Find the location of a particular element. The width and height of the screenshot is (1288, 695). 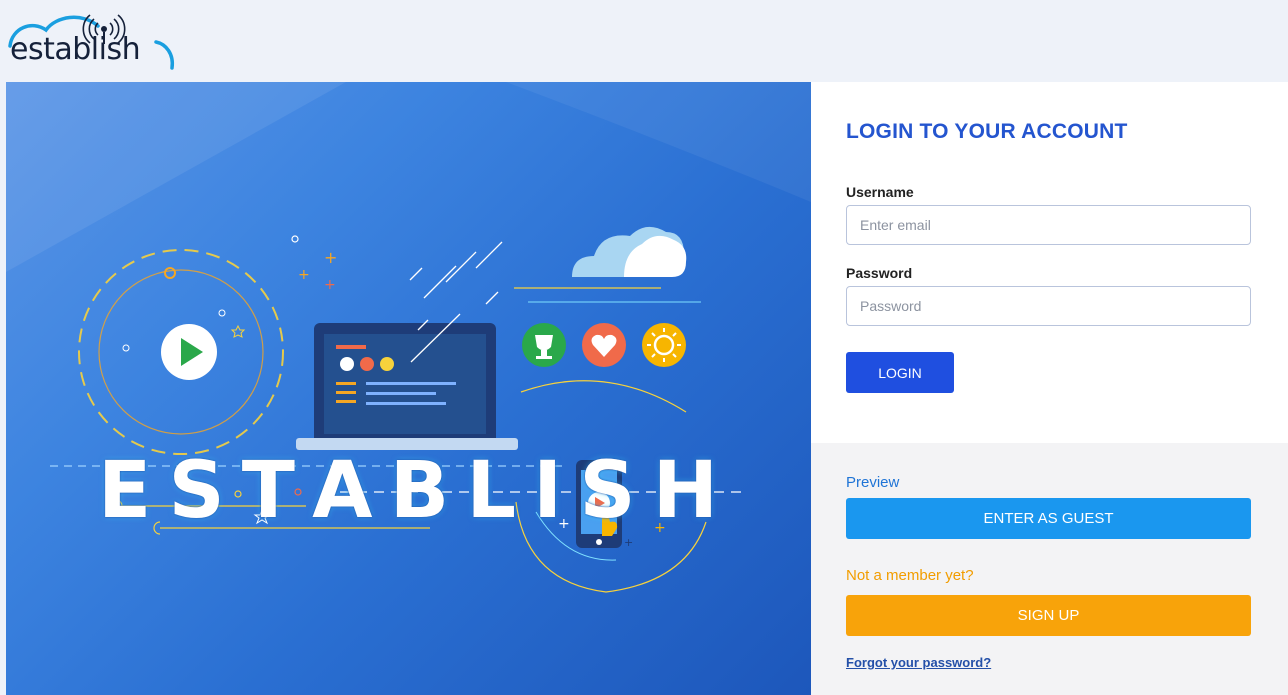

logo-text: establish is located at coordinates (75, 49).